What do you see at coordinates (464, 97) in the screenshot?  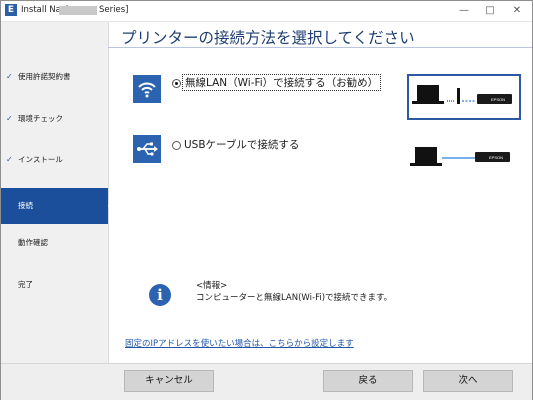 I see `wifi-connection-illustration: EPSON` at bounding box center [464, 97].